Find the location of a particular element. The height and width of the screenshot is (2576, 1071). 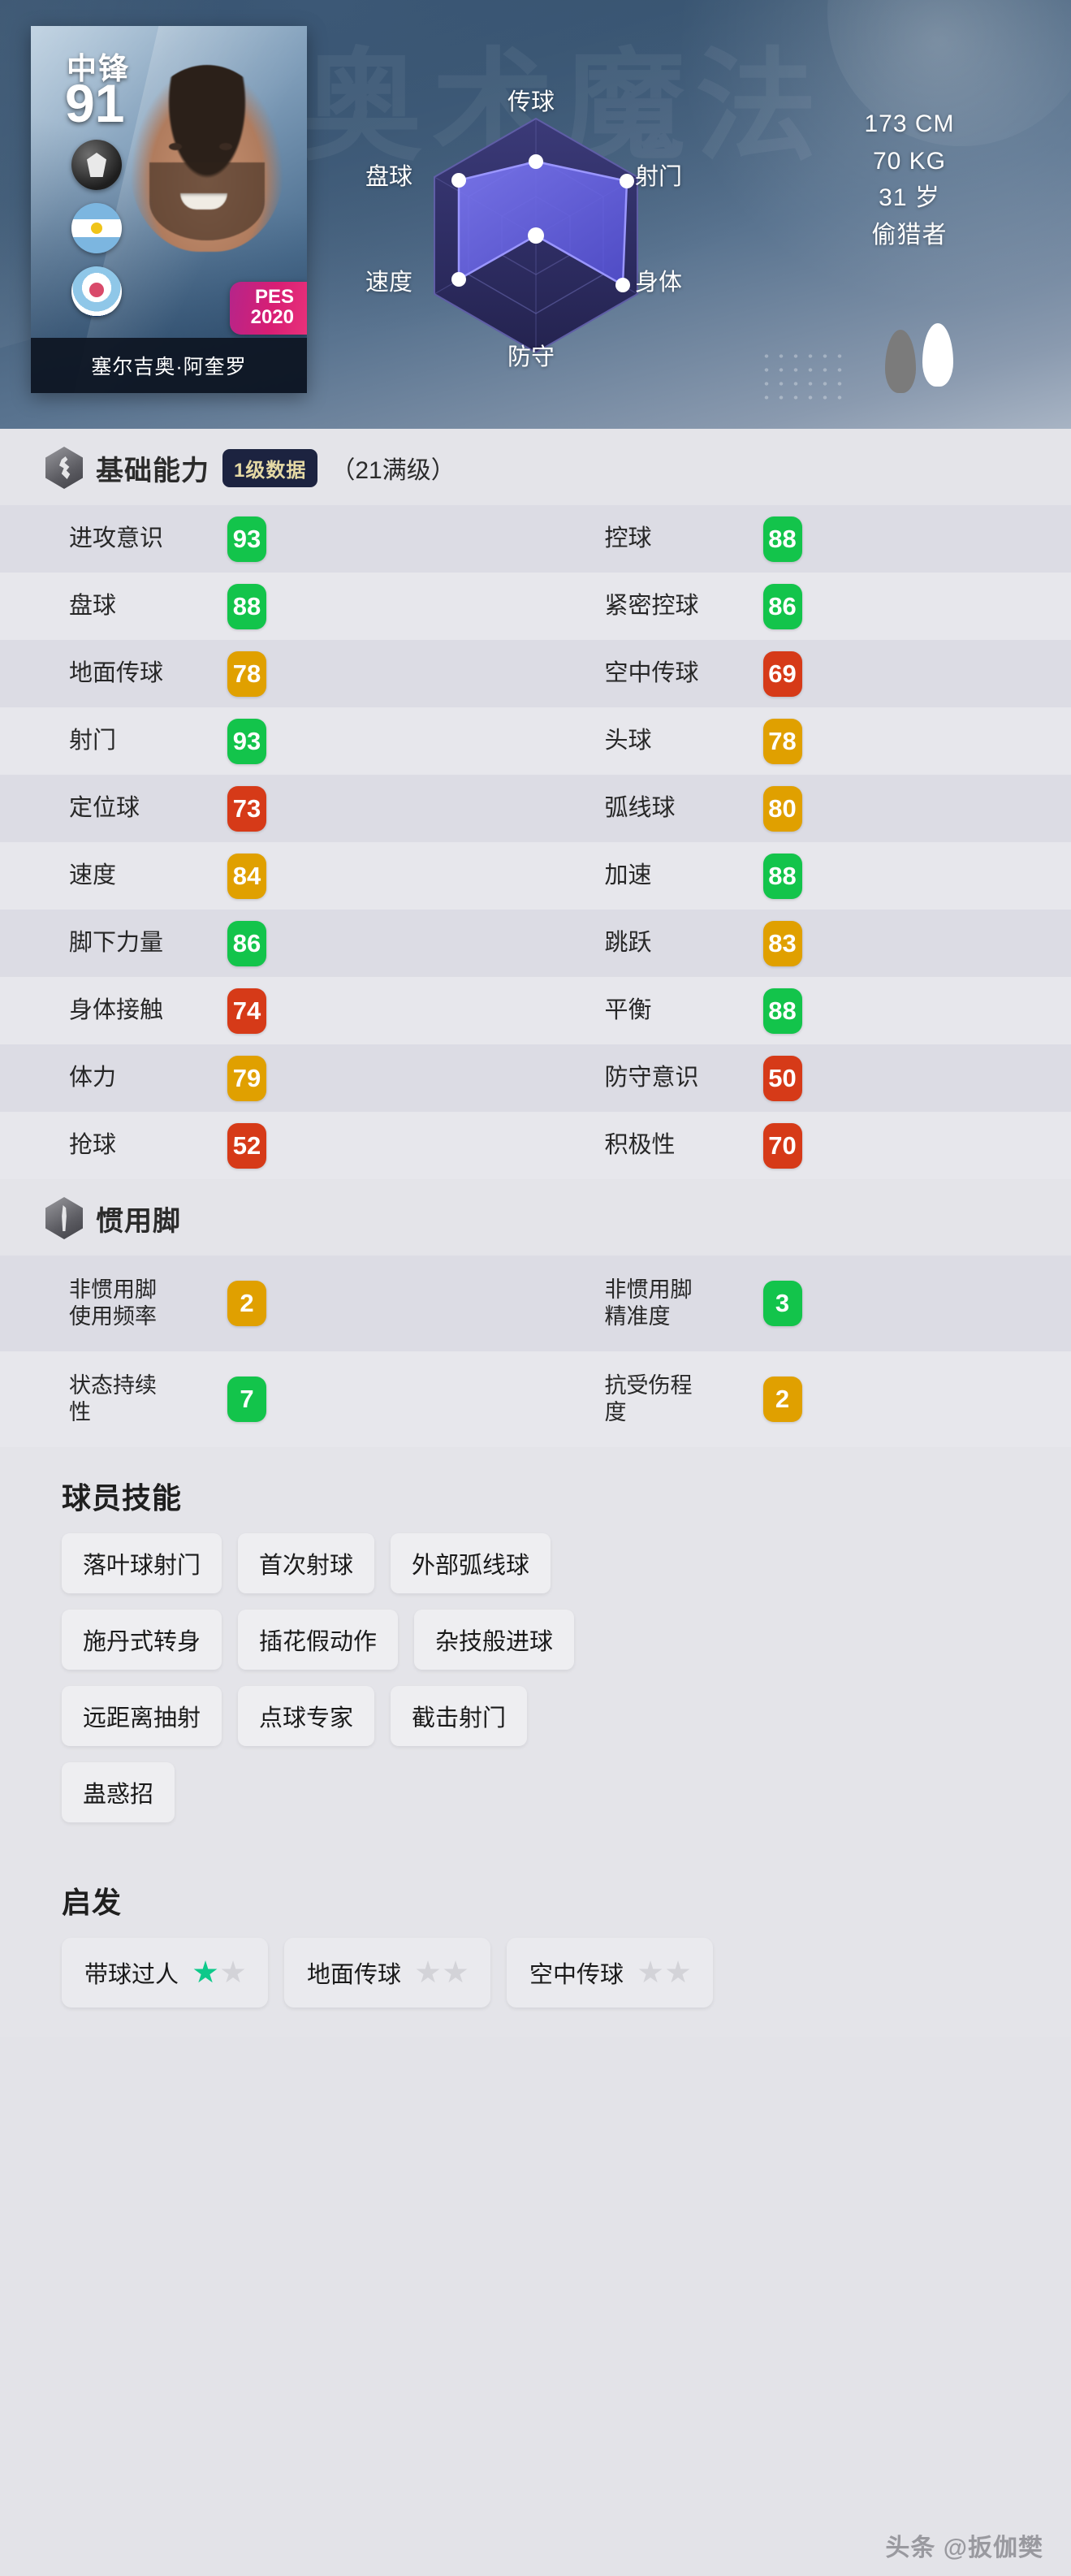

bio-height: 173 CM is located at coordinates (910, 123).